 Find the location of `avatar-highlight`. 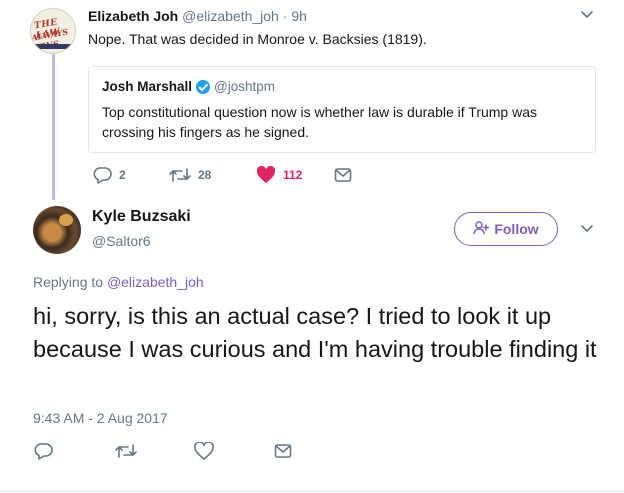

avatar-highlight is located at coordinates (66, 220).